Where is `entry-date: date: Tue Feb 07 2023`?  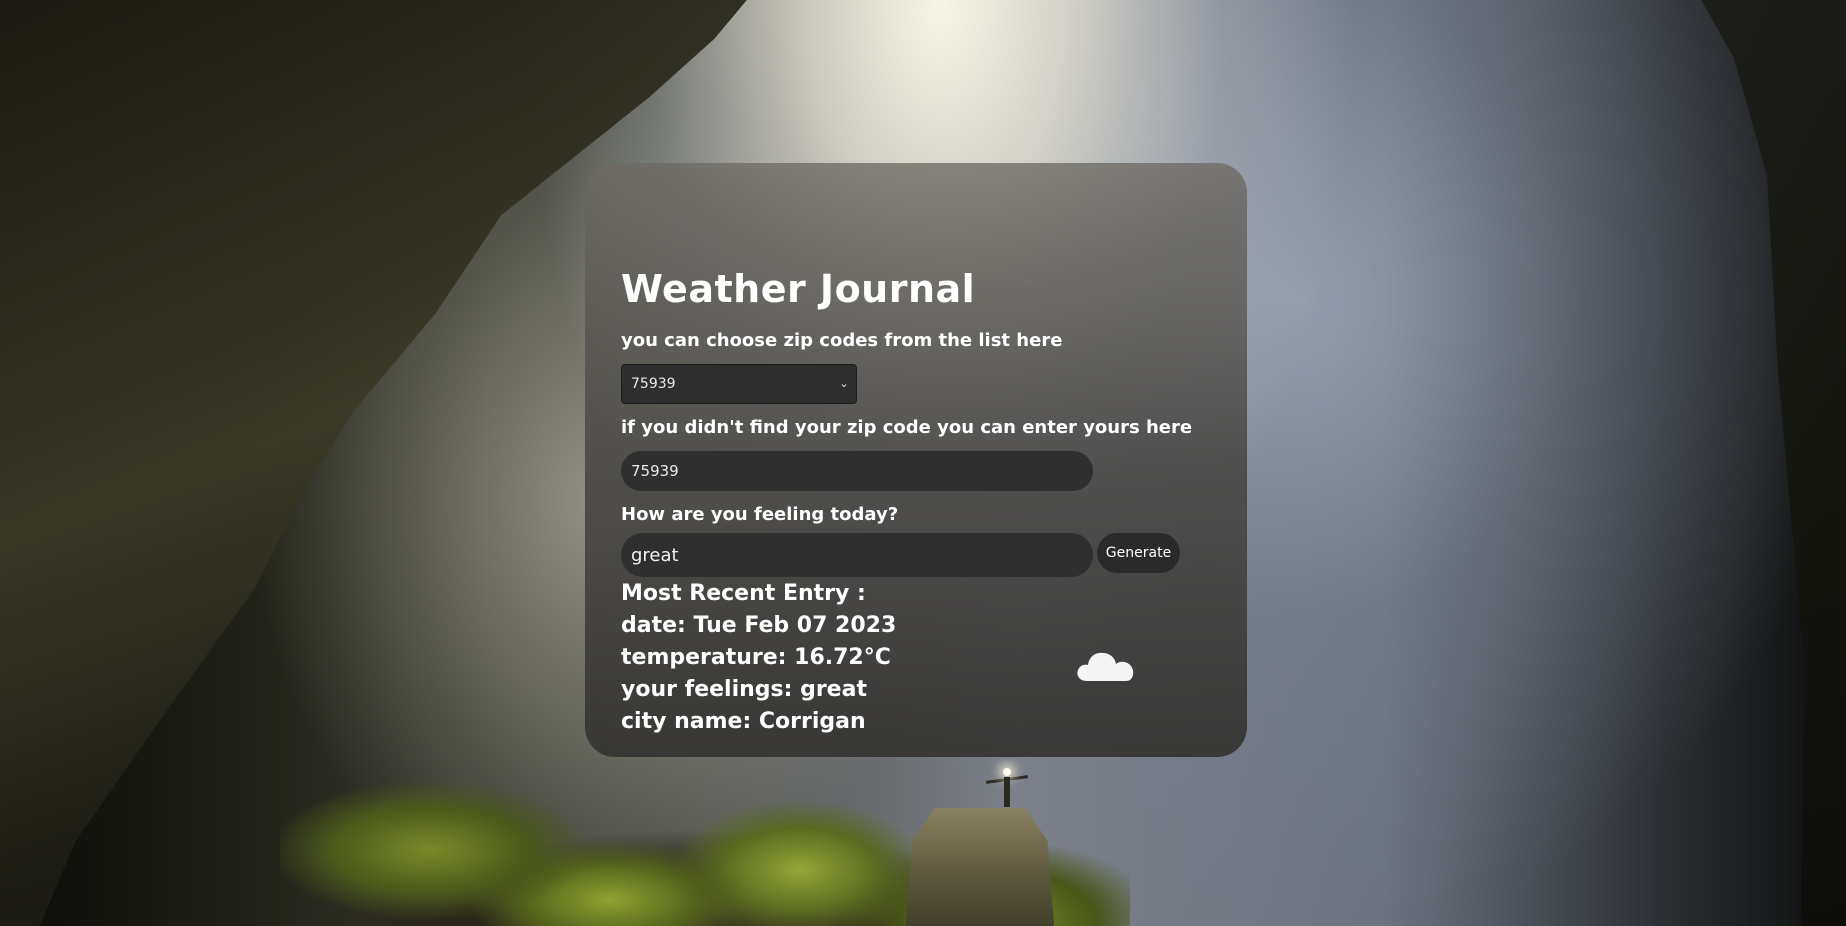 entry-date: date: Tue Feb 07 2023 is located at coordinates (759, 625).